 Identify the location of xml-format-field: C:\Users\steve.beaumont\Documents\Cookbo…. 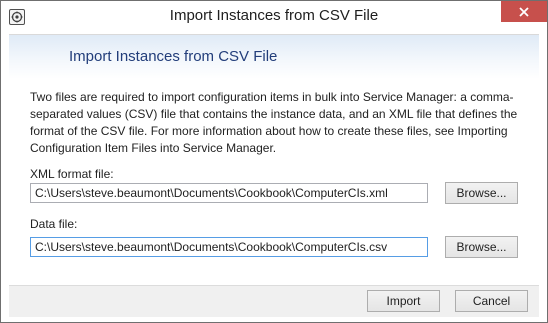
(229, 193).